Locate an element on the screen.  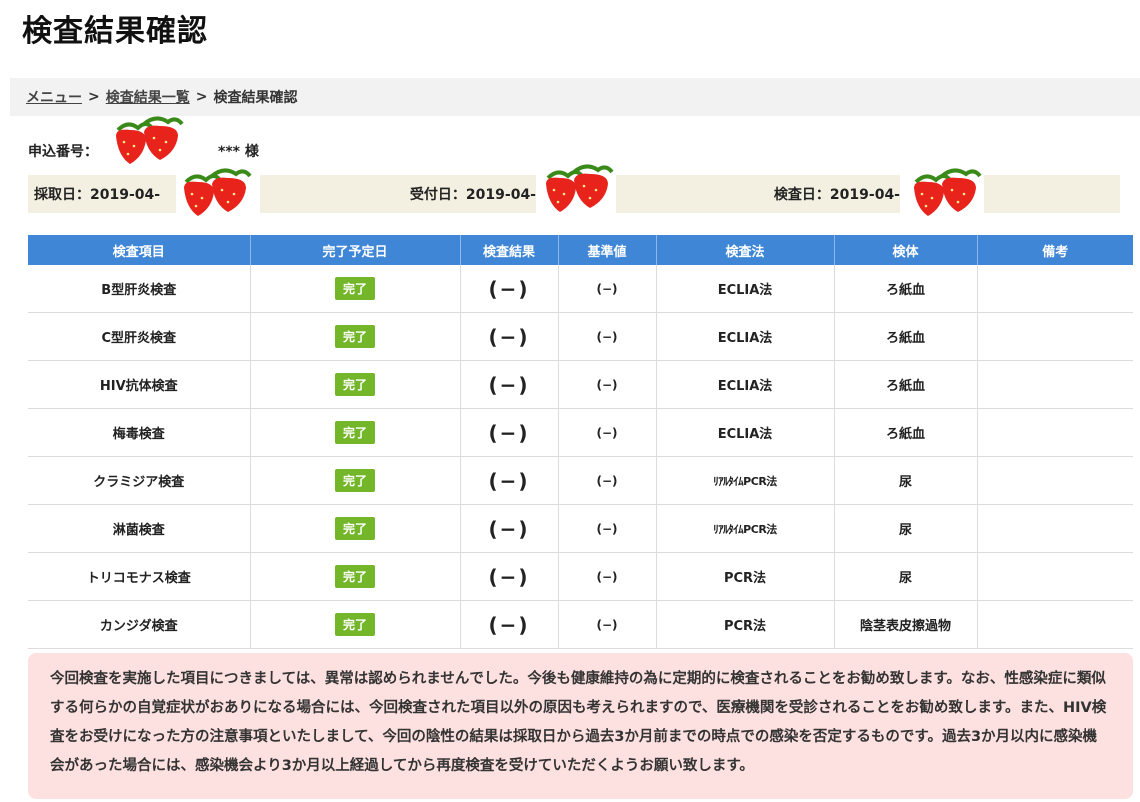
table-row: C型肝炎検査 完了 (−) (−) ECLIA法 ろ紙血 is located at coordinates (580, 336).